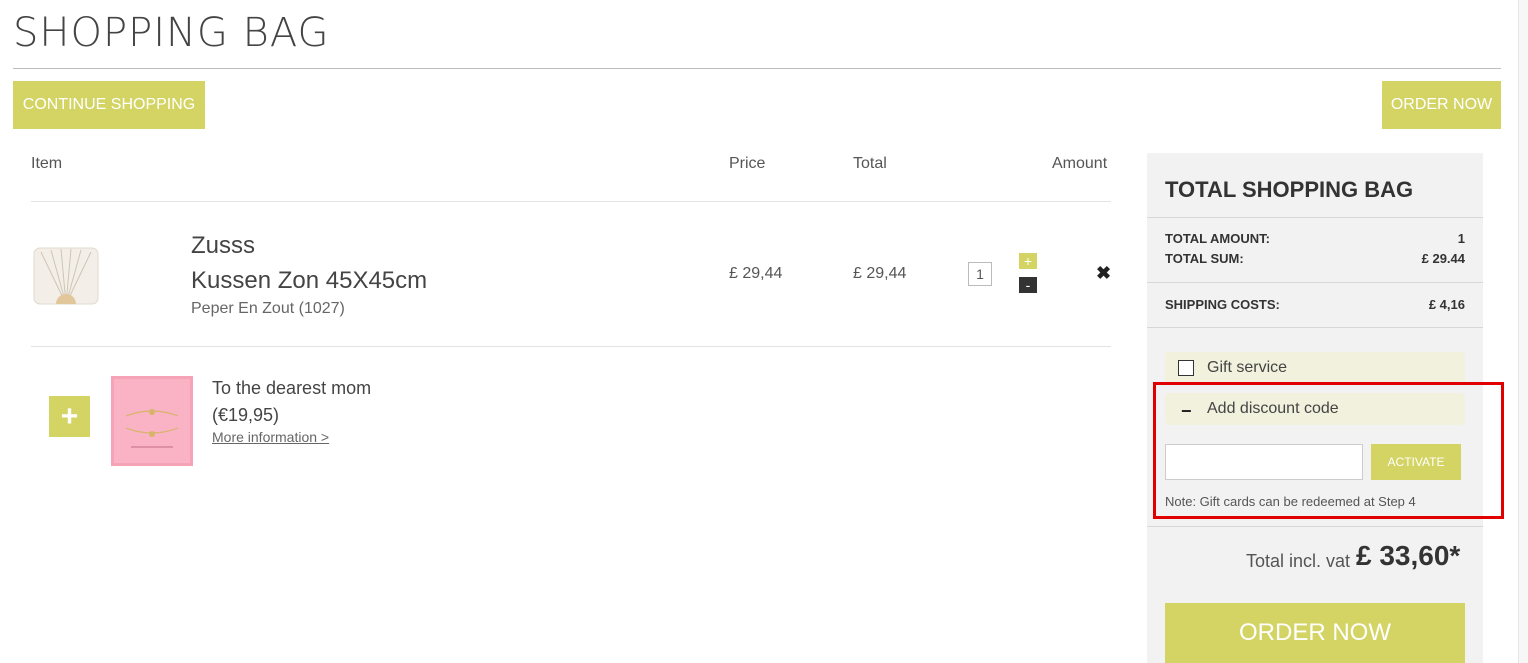 This screenshot has height=663, width=1528. I want to click on upsell-title: To the dearest mom (€19,95), so click(292, 401).